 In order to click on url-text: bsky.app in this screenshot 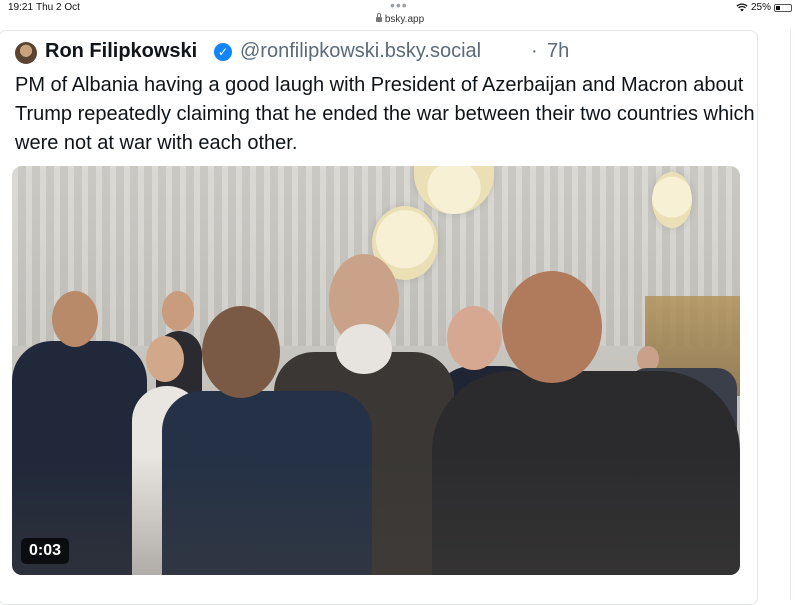, I will do `click(404, 19)`.